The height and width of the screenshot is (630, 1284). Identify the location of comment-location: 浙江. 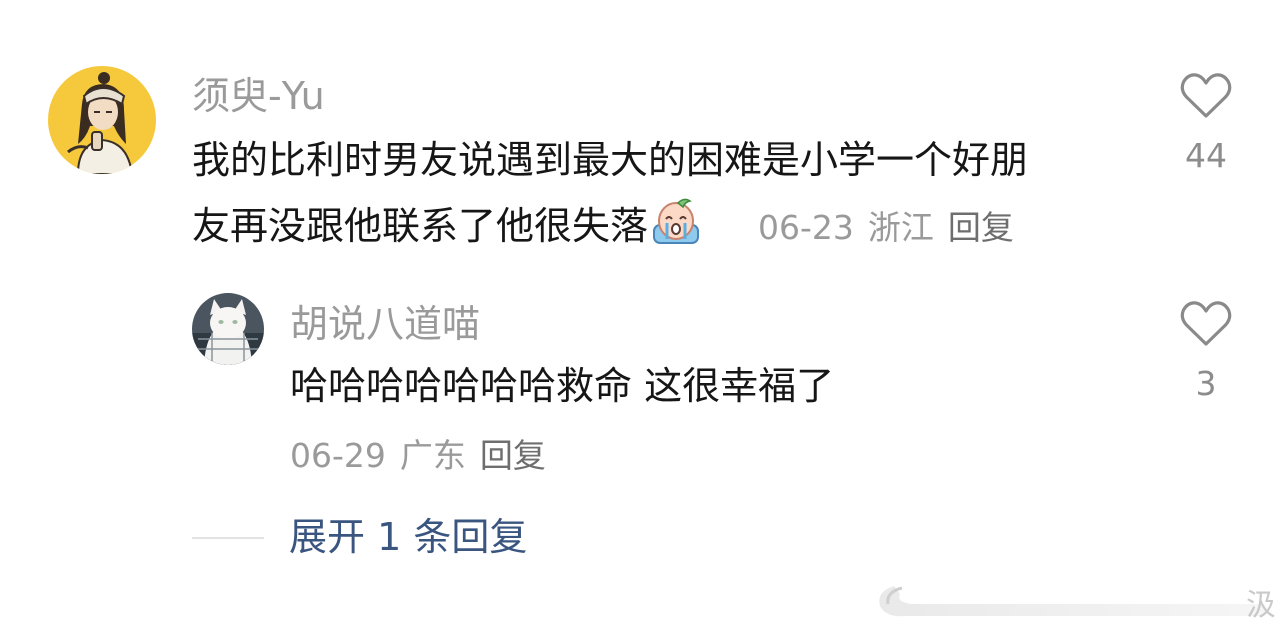
(900, 227).